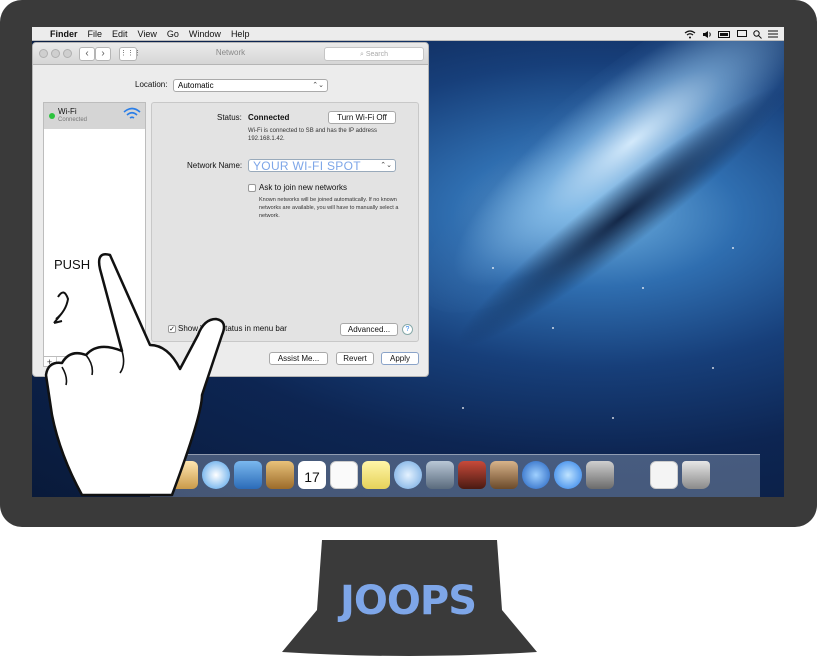 The width and height of the screenshot is (817, 657). I want to click on pointing-hand-icon, so click(135, 375).